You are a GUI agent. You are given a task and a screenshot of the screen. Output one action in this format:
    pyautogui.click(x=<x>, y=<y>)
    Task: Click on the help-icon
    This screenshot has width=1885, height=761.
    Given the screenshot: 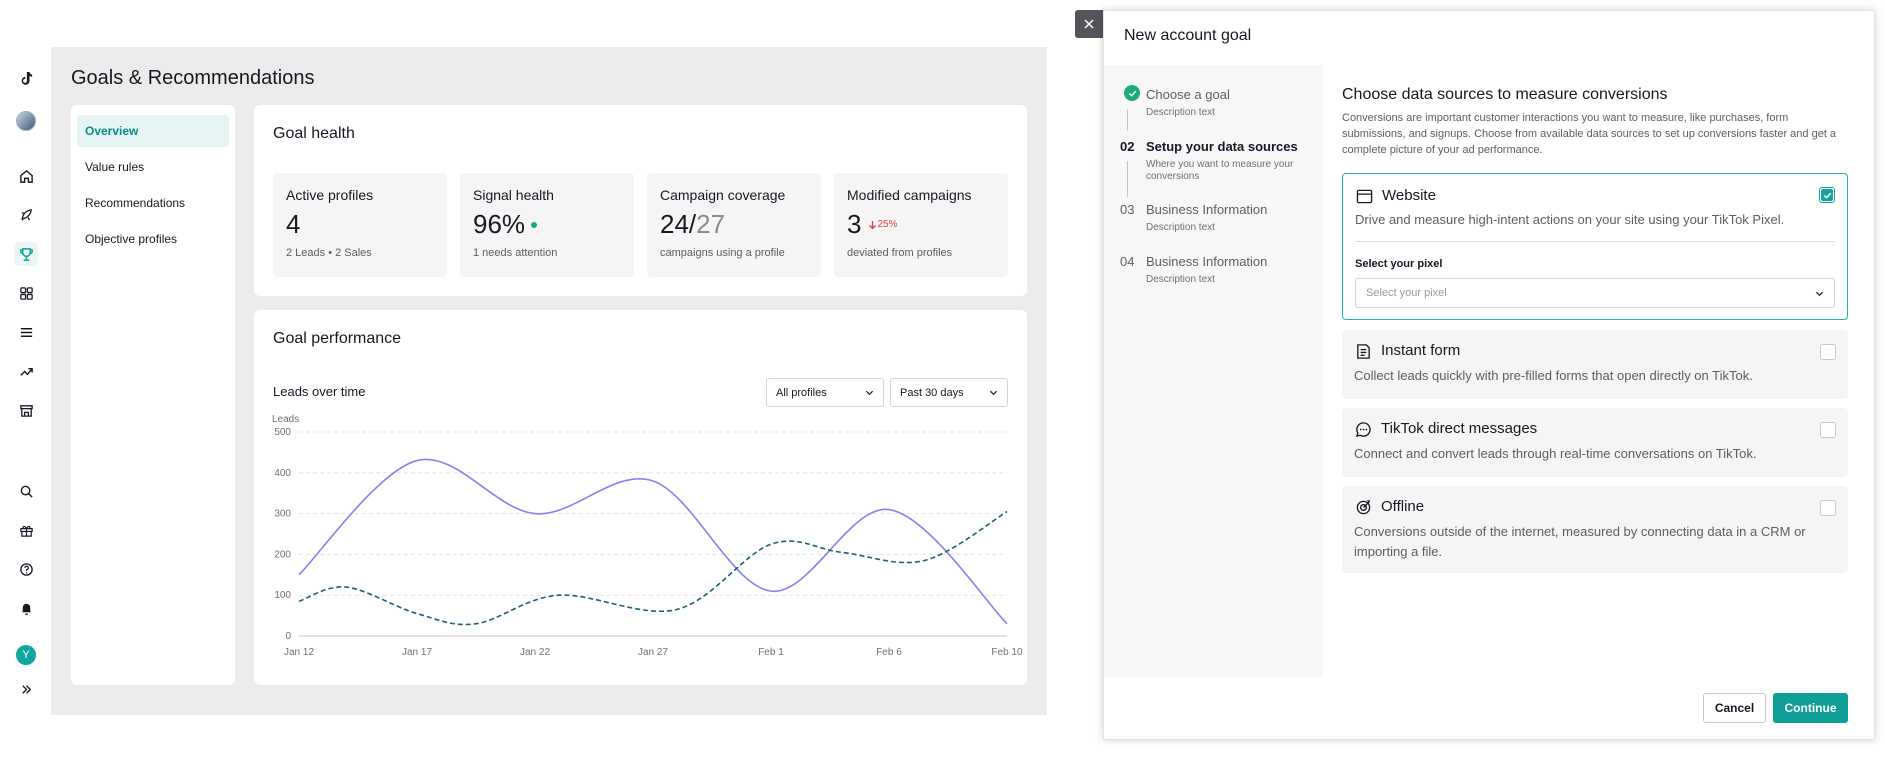 What is the action you would take?
    pyautogui.click(x=26, y=569)
    